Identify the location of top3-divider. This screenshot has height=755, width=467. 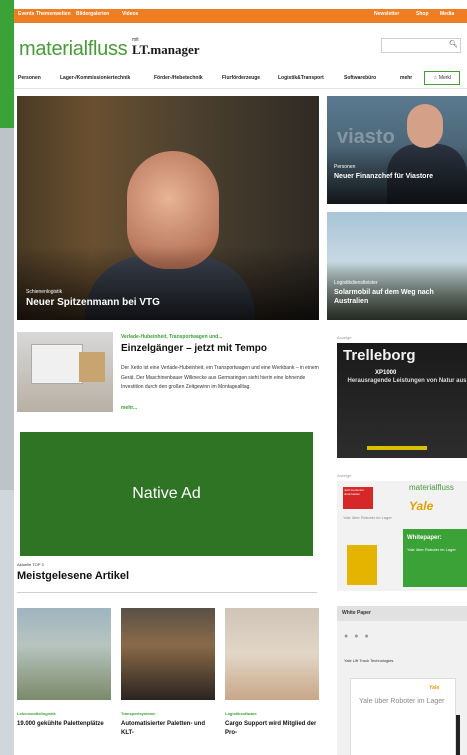
(167, 592).